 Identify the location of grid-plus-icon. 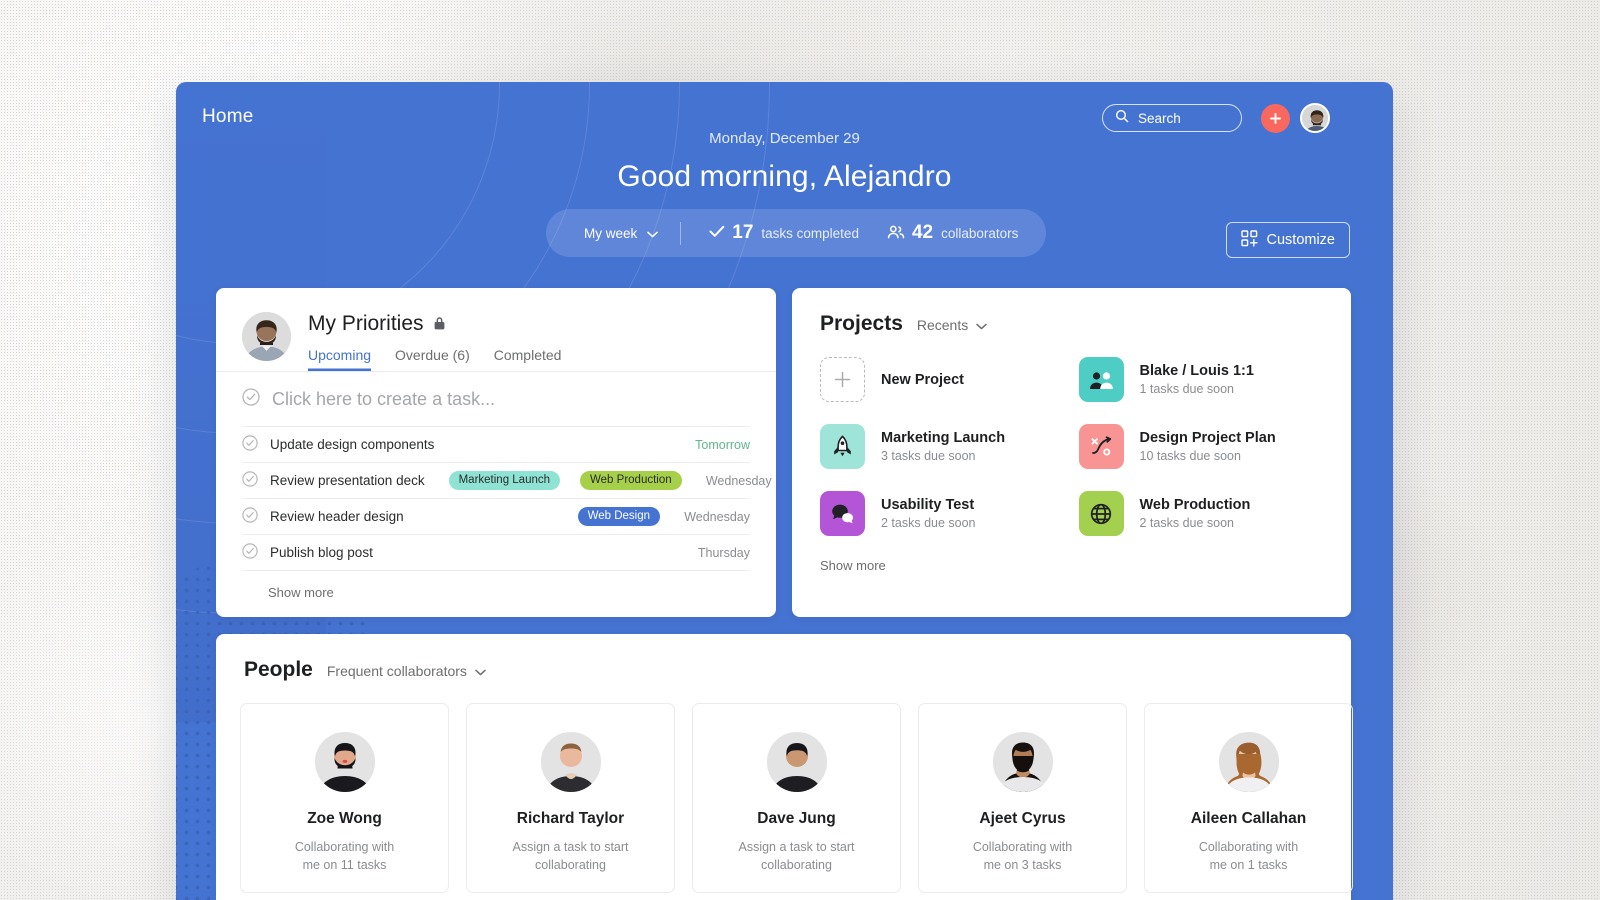
(1249, 240).